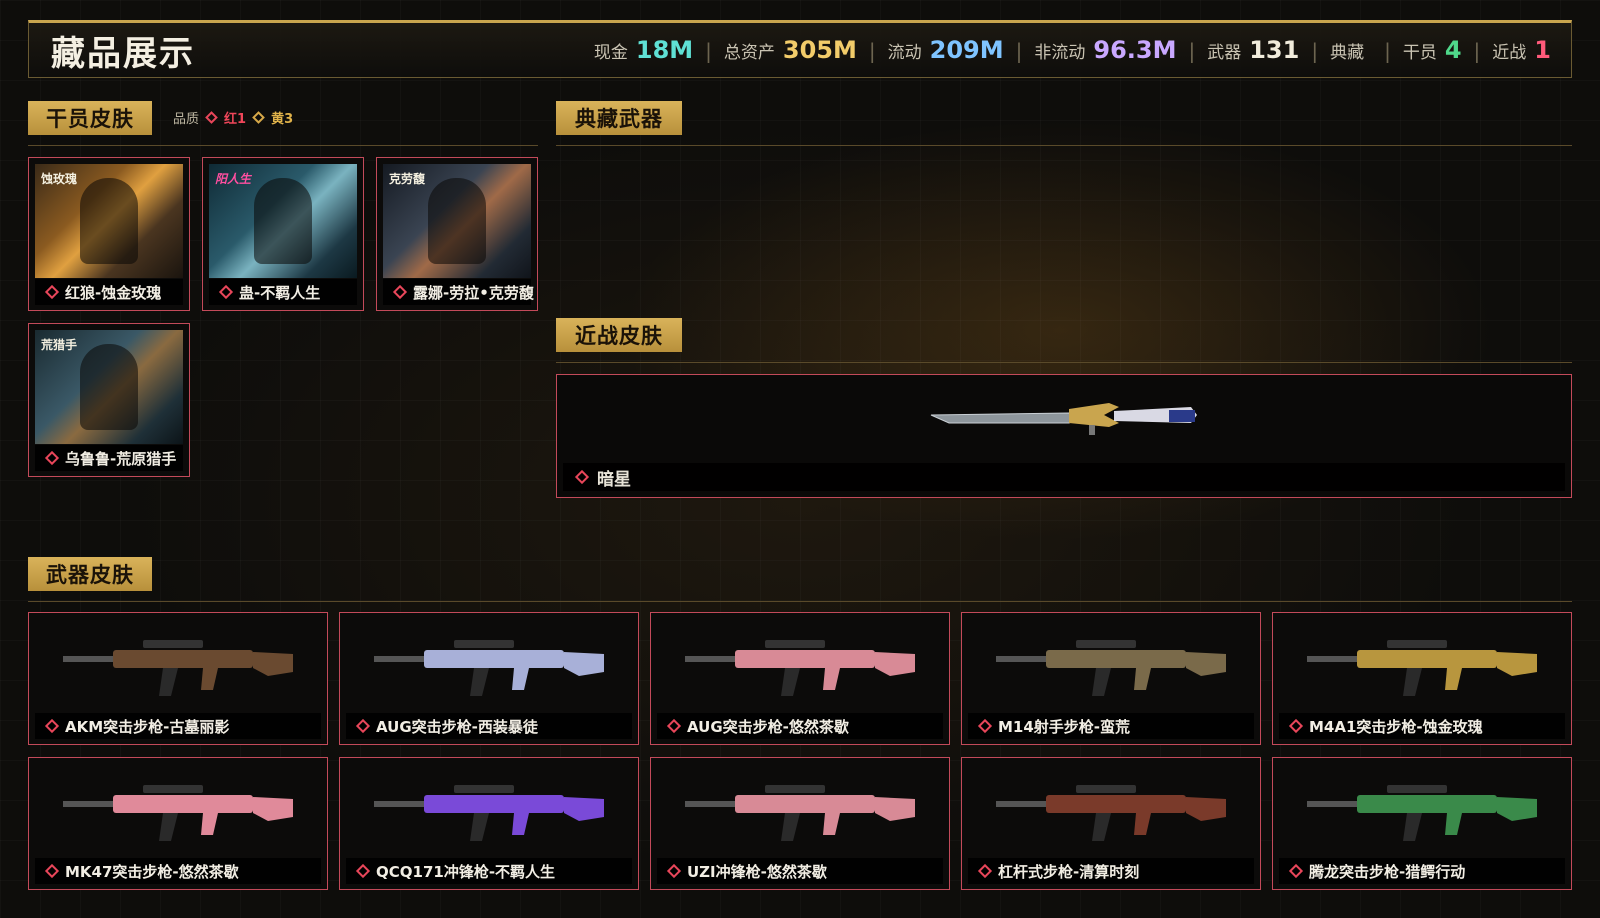  What do you see at coordinates (1422, 823) in the screenshot?
I see `weapon-card: 腾龙突击步枪-猎鳄行动` at bounding box center [1422, 823].